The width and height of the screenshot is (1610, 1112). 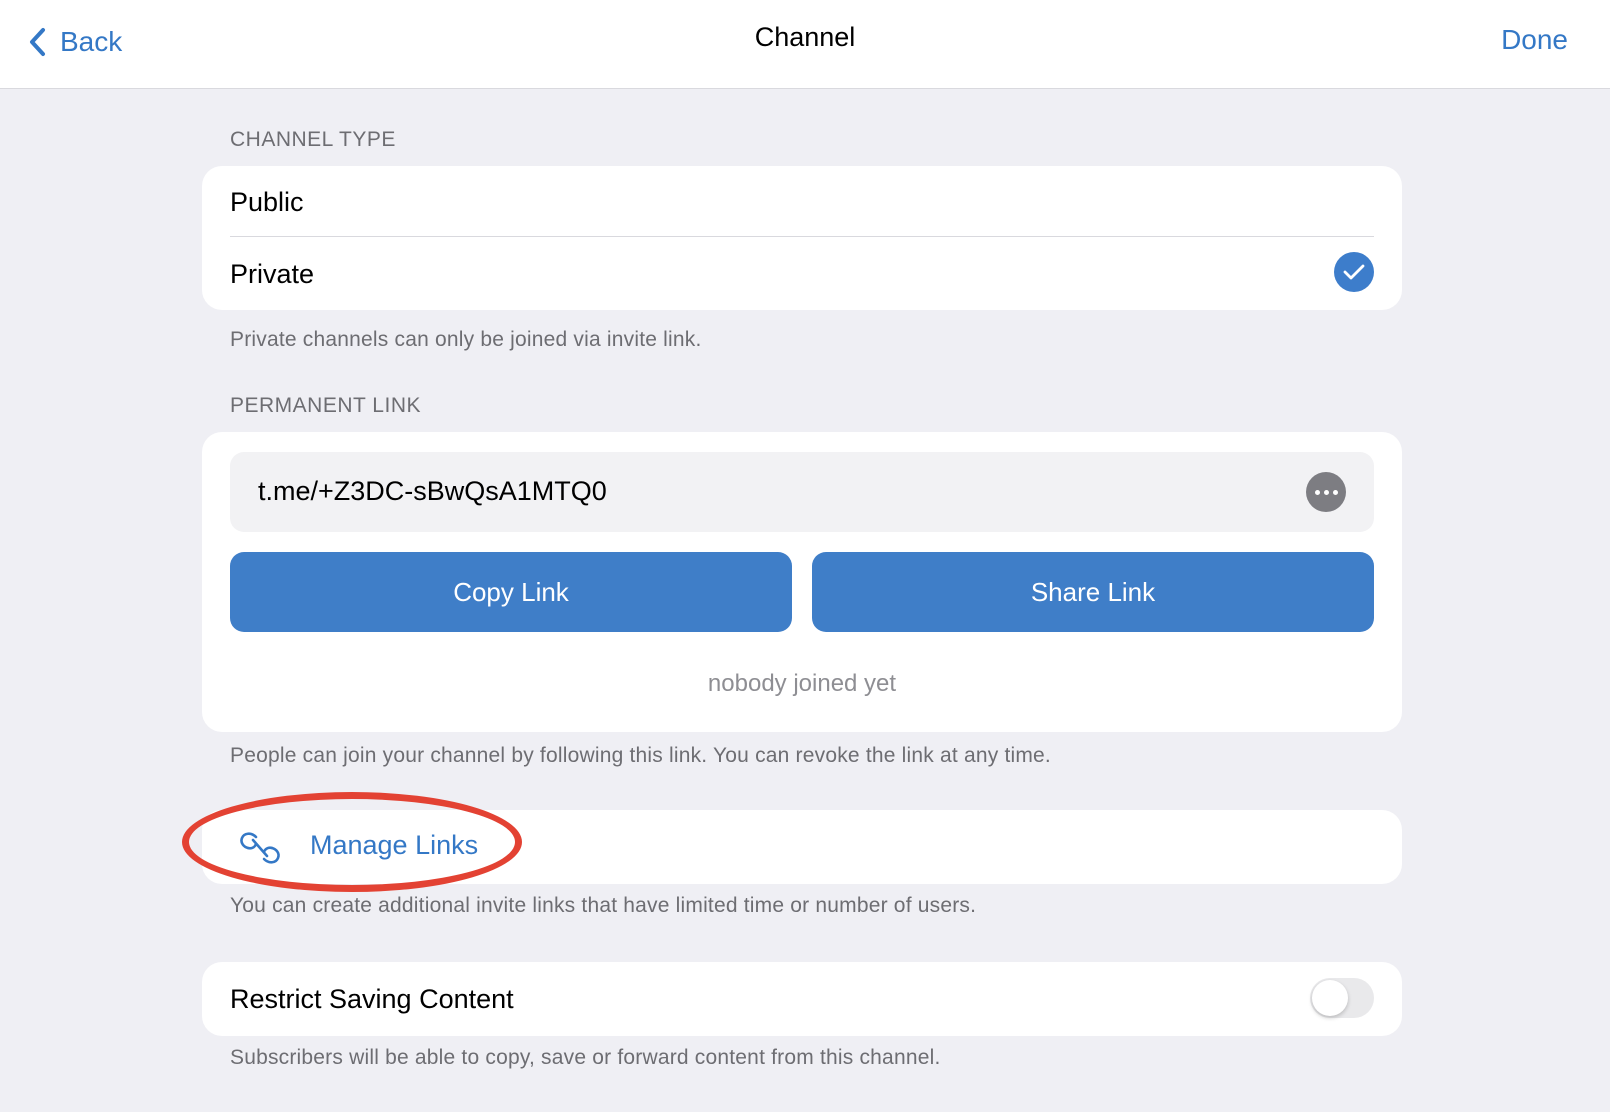 I want to click on toggle-knob, so click(x=1330, y=998).